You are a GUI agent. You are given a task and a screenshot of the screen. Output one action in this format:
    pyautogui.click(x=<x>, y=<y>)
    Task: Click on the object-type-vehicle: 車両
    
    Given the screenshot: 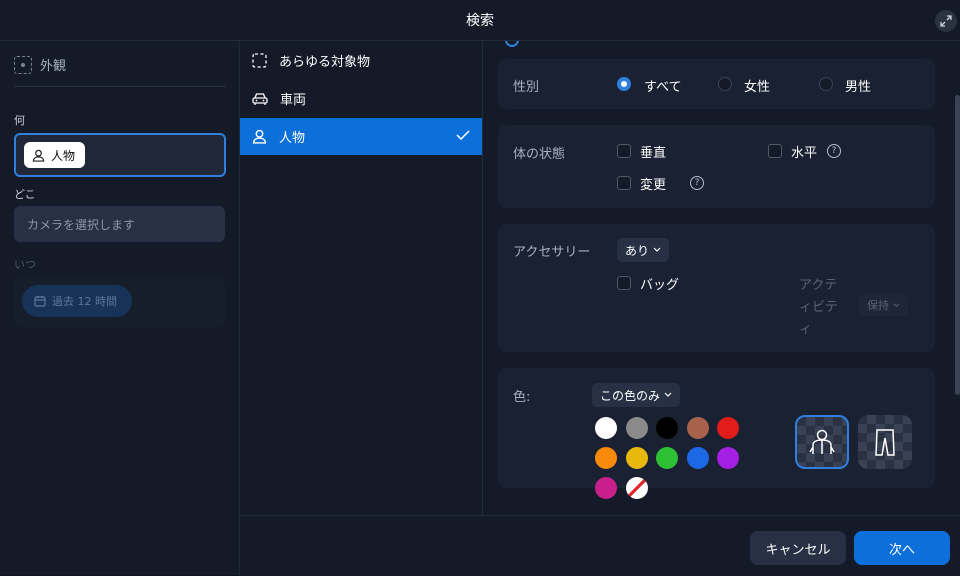 What is the action you would take?
    pyautogui.click(x=361, y=98)
    